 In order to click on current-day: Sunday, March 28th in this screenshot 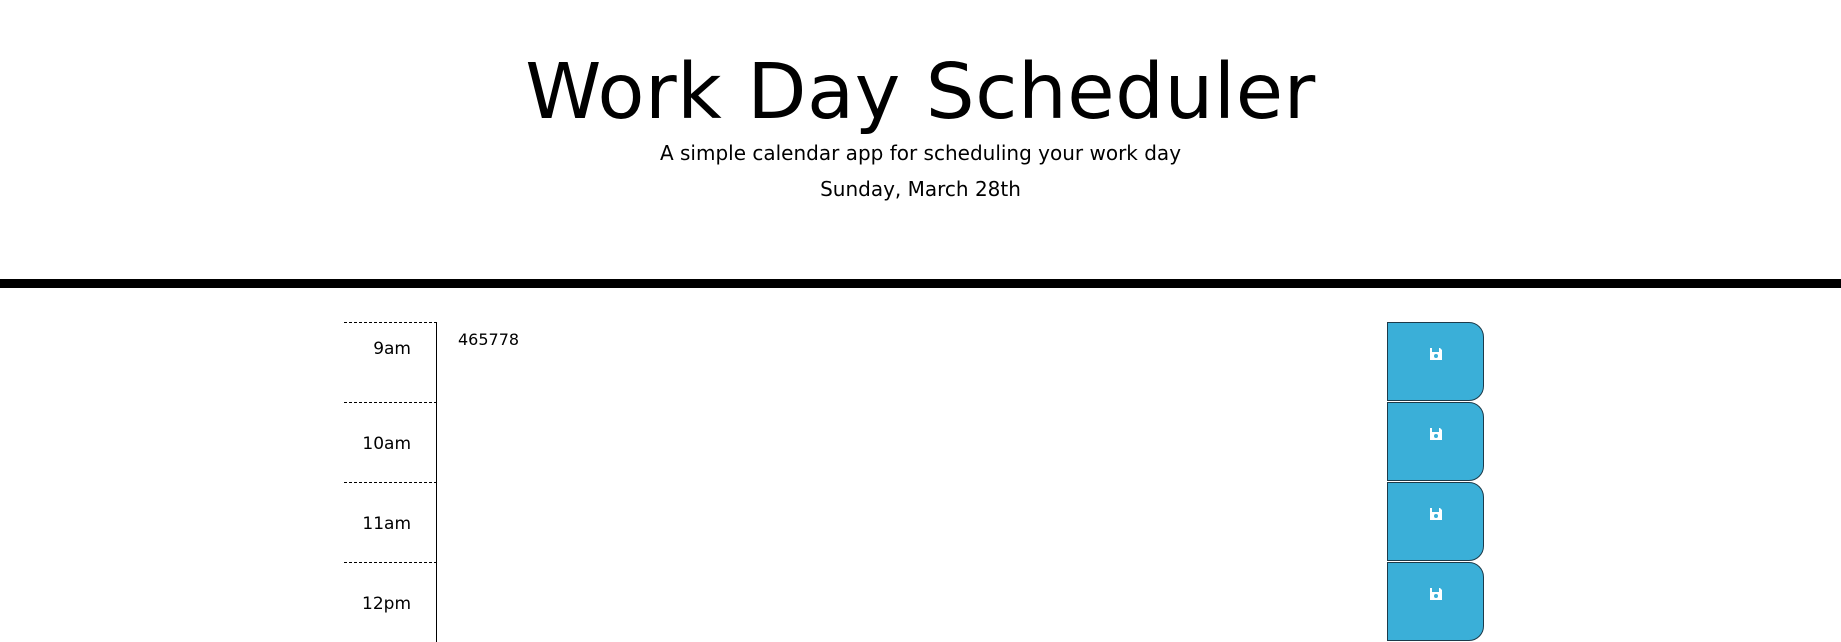, I will do `click(920, 189)`.